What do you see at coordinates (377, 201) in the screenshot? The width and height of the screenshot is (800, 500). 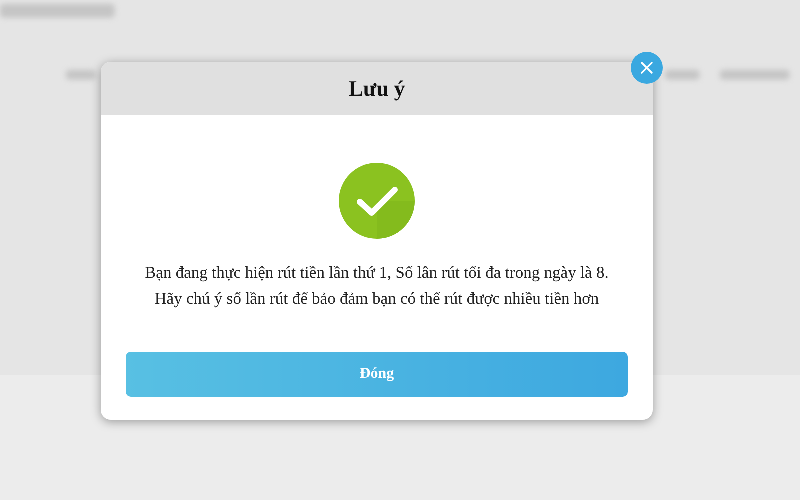 I see `check-icon` at bounding box center [377, 201].